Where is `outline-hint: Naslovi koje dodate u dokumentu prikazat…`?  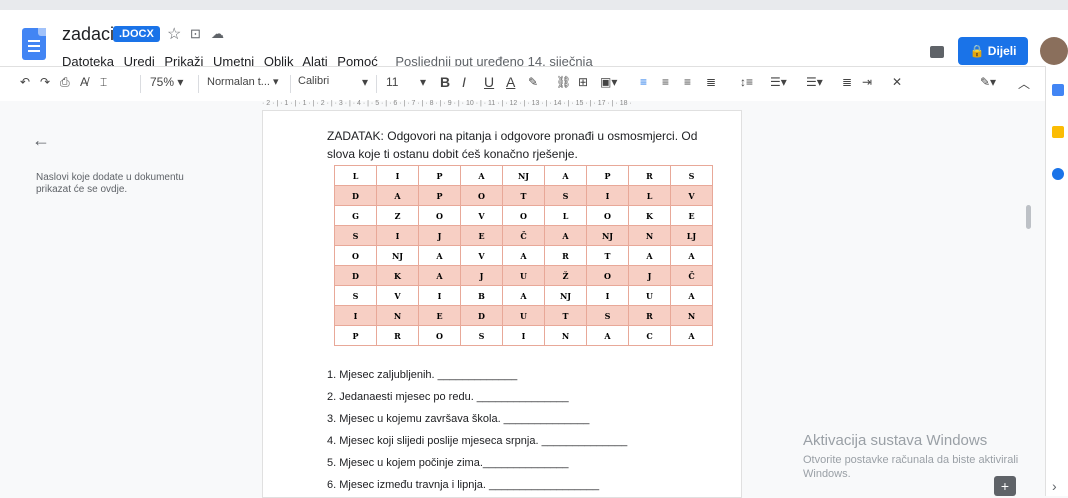
outline-hint: Naslovi koje dodate u dokumentu prikazat… is located at coordinates (110, 183).